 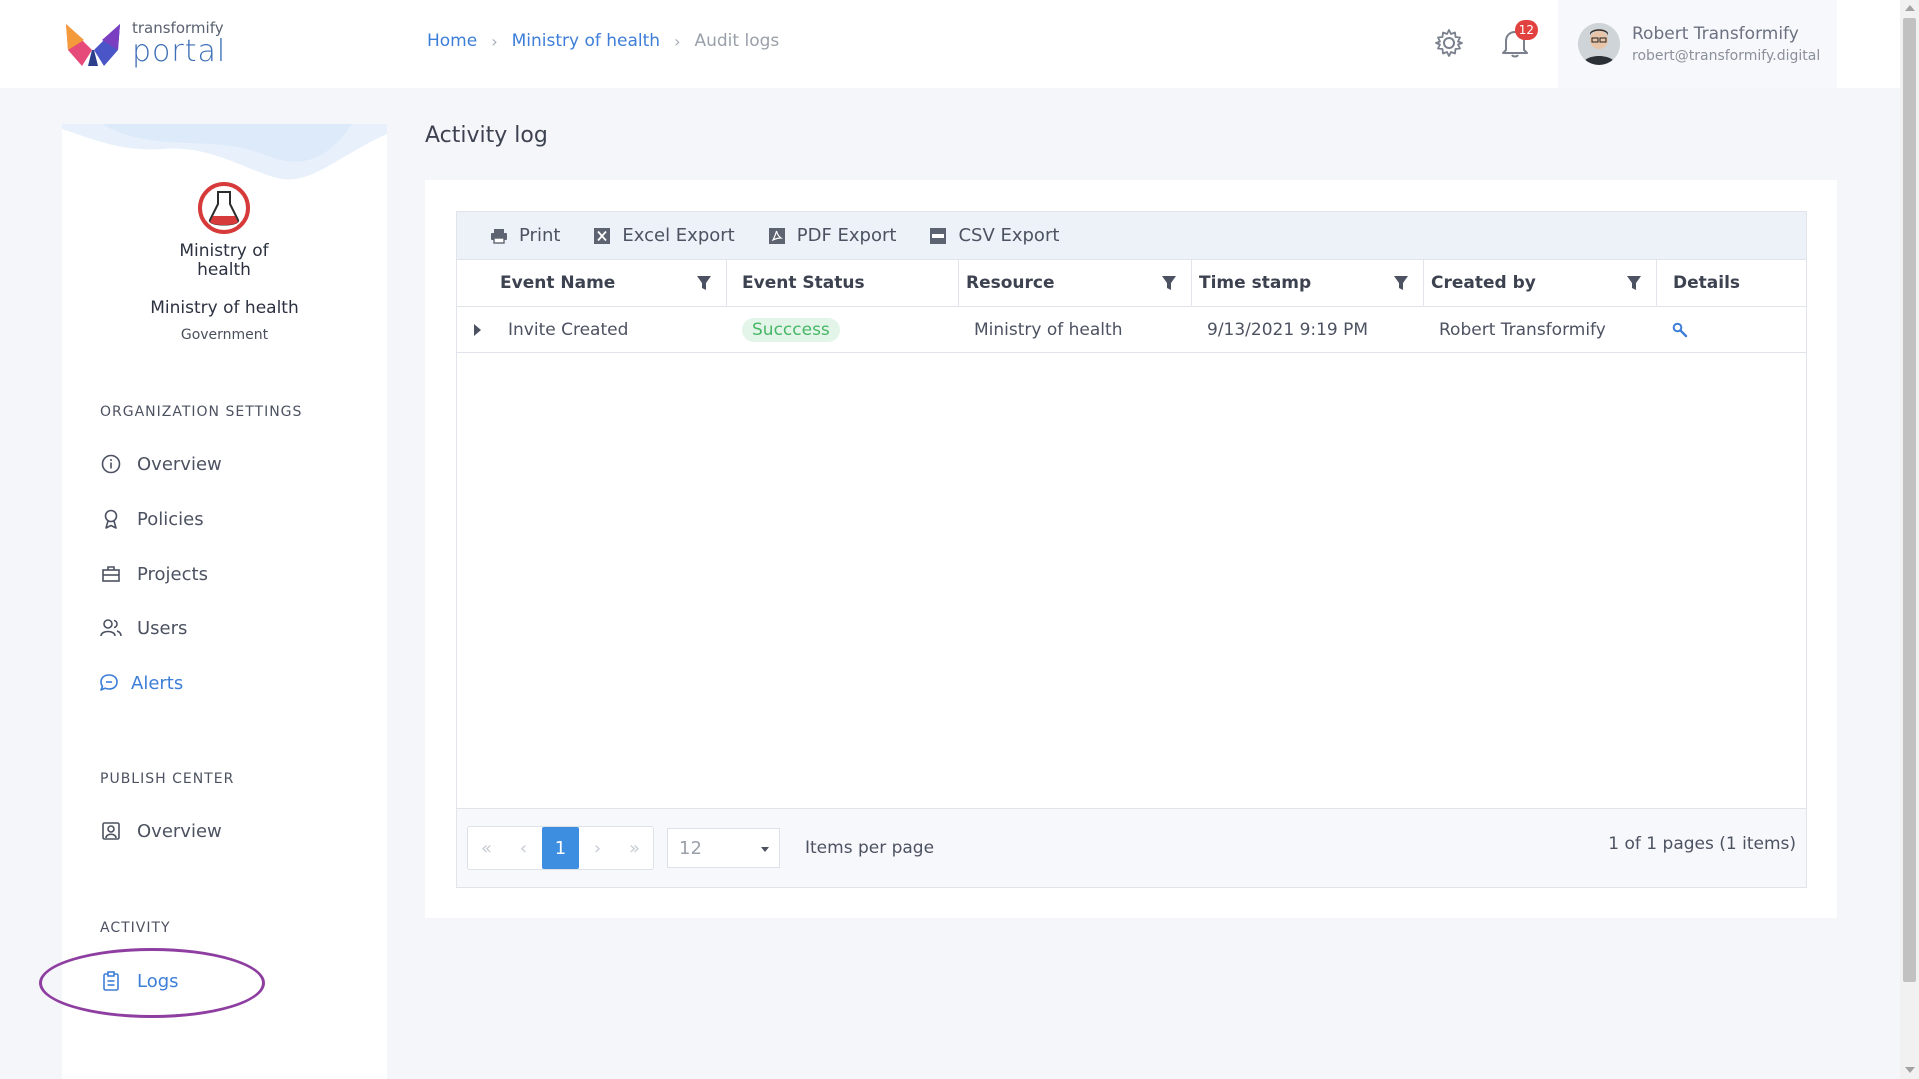 What do you see at coordinates (1449, 43) in the screenshot?
I see `settings-gear-icon` at bounding box center [1449, 43].